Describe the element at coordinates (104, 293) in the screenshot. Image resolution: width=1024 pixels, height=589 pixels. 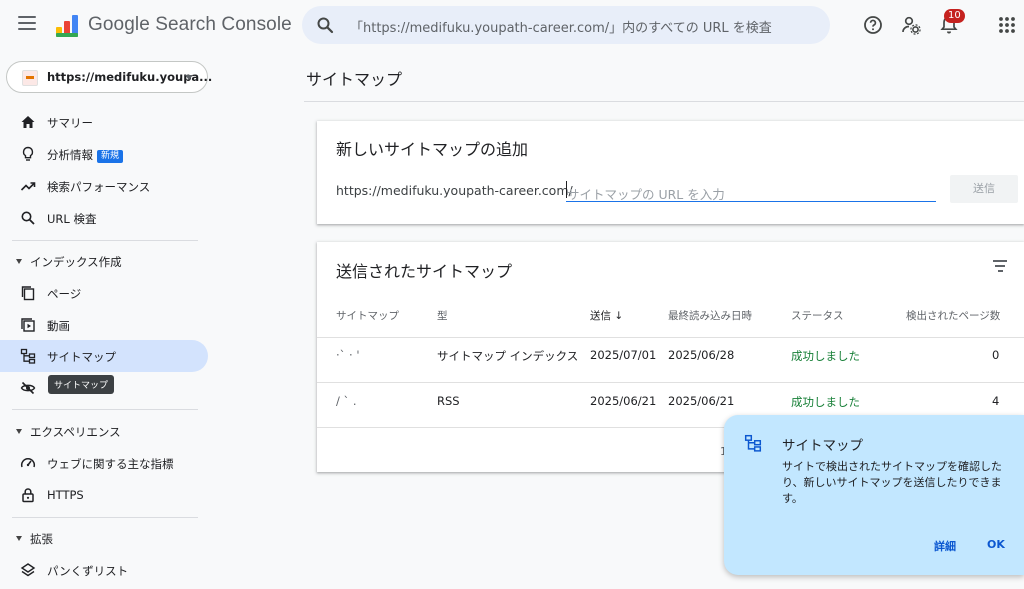
I see `sidebar-item-pages: ページ` at that location.